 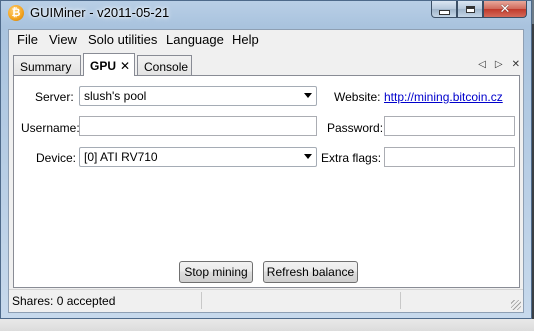 What do you see at coordinates (100, 12) in the screenshot?
I see `window-title: GUIMiner - v2011-05-21` at bounding box center [100, 12].